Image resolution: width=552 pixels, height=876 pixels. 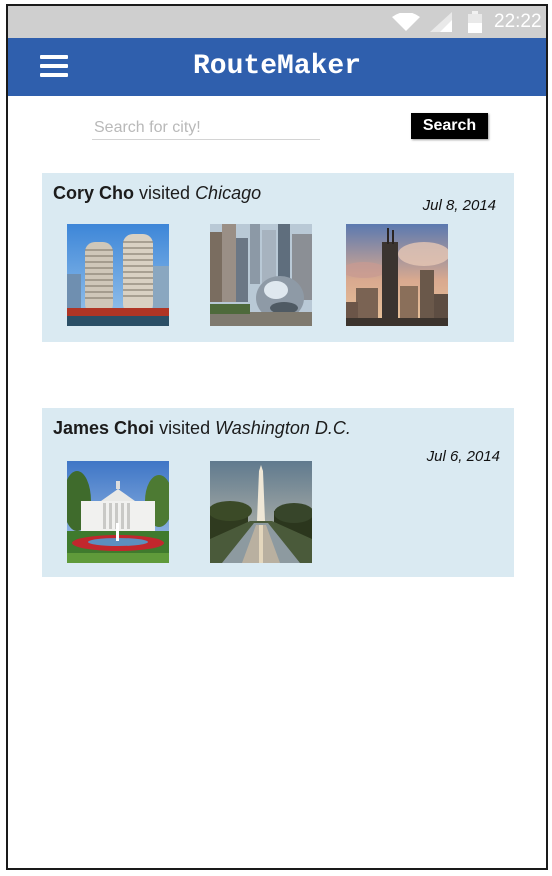 I want to click on app-title: RouteMaker, so click(x=277, y=66).